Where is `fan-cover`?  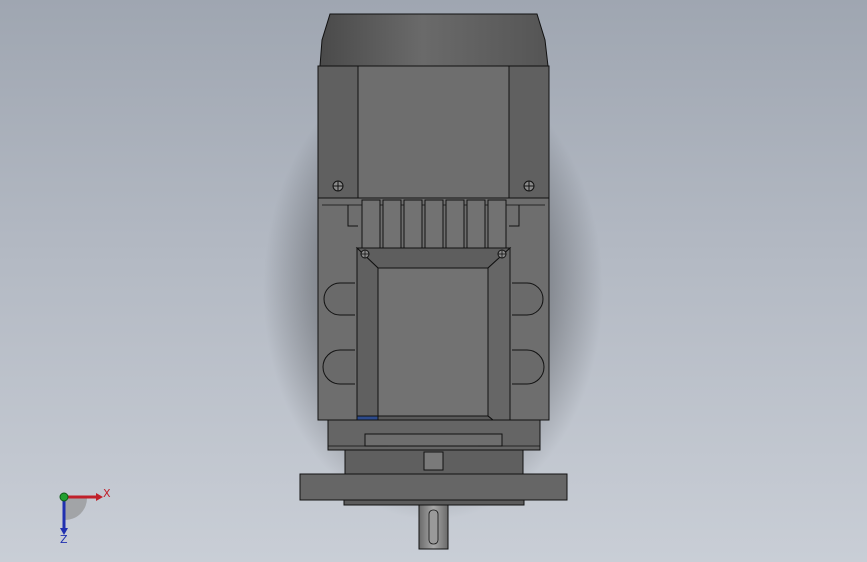
fan-cover is located at coordinates (434, 40).